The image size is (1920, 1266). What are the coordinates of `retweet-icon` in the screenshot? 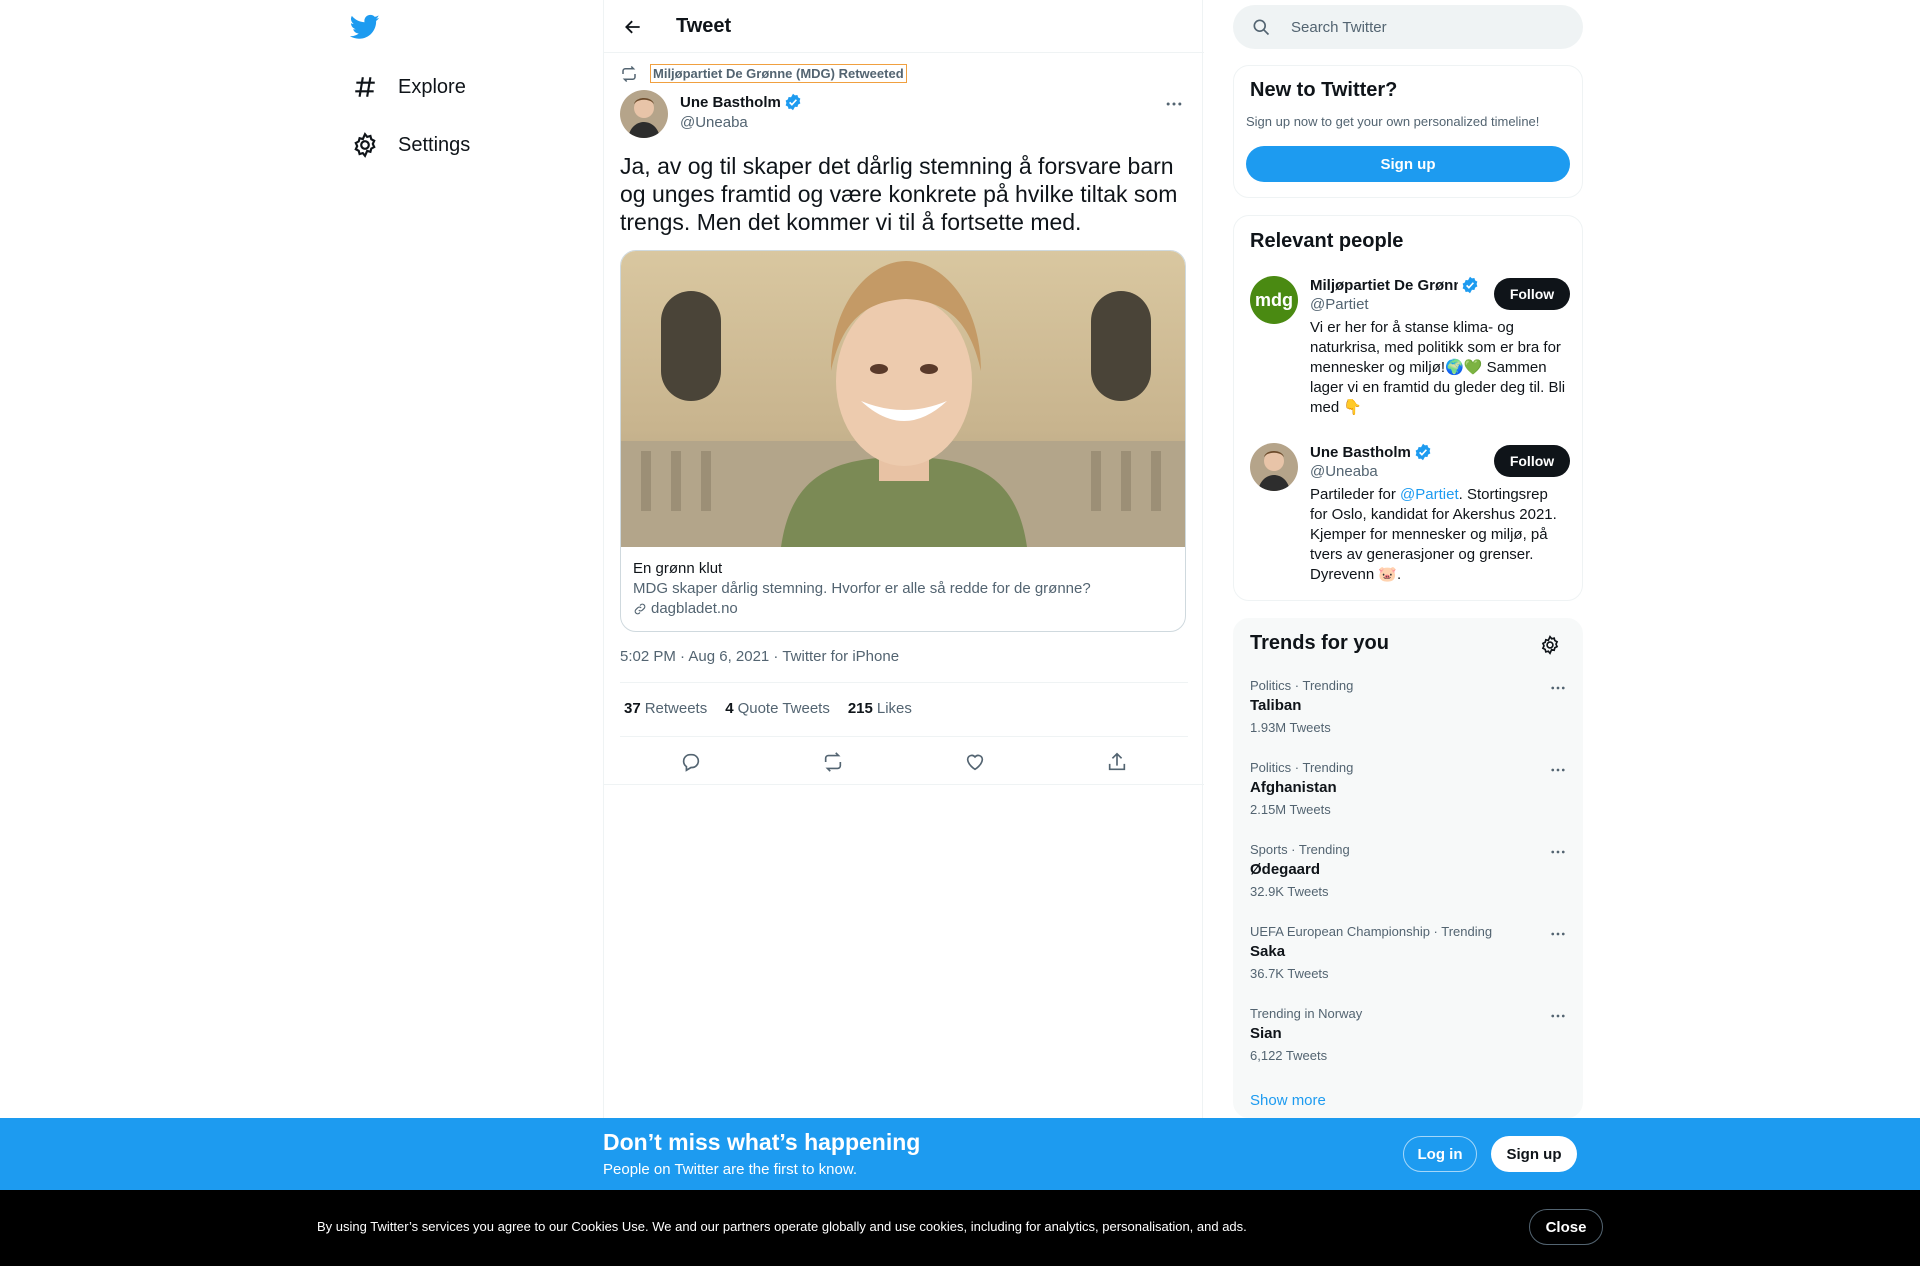 It's located at (833, 762).